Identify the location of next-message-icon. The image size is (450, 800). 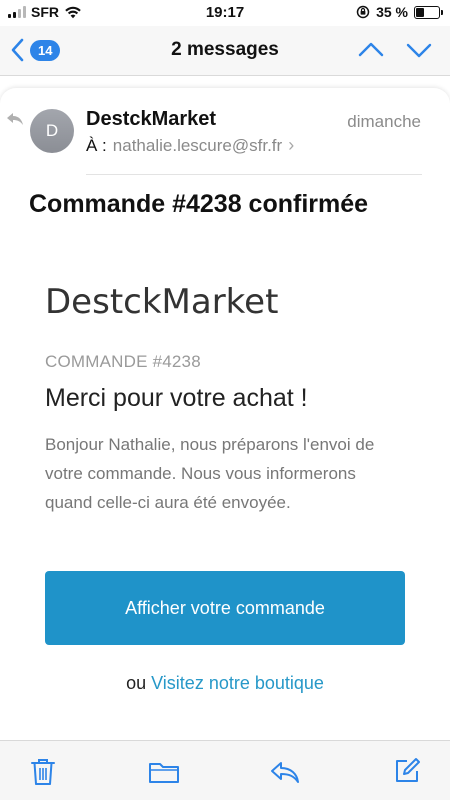
(419, 50).